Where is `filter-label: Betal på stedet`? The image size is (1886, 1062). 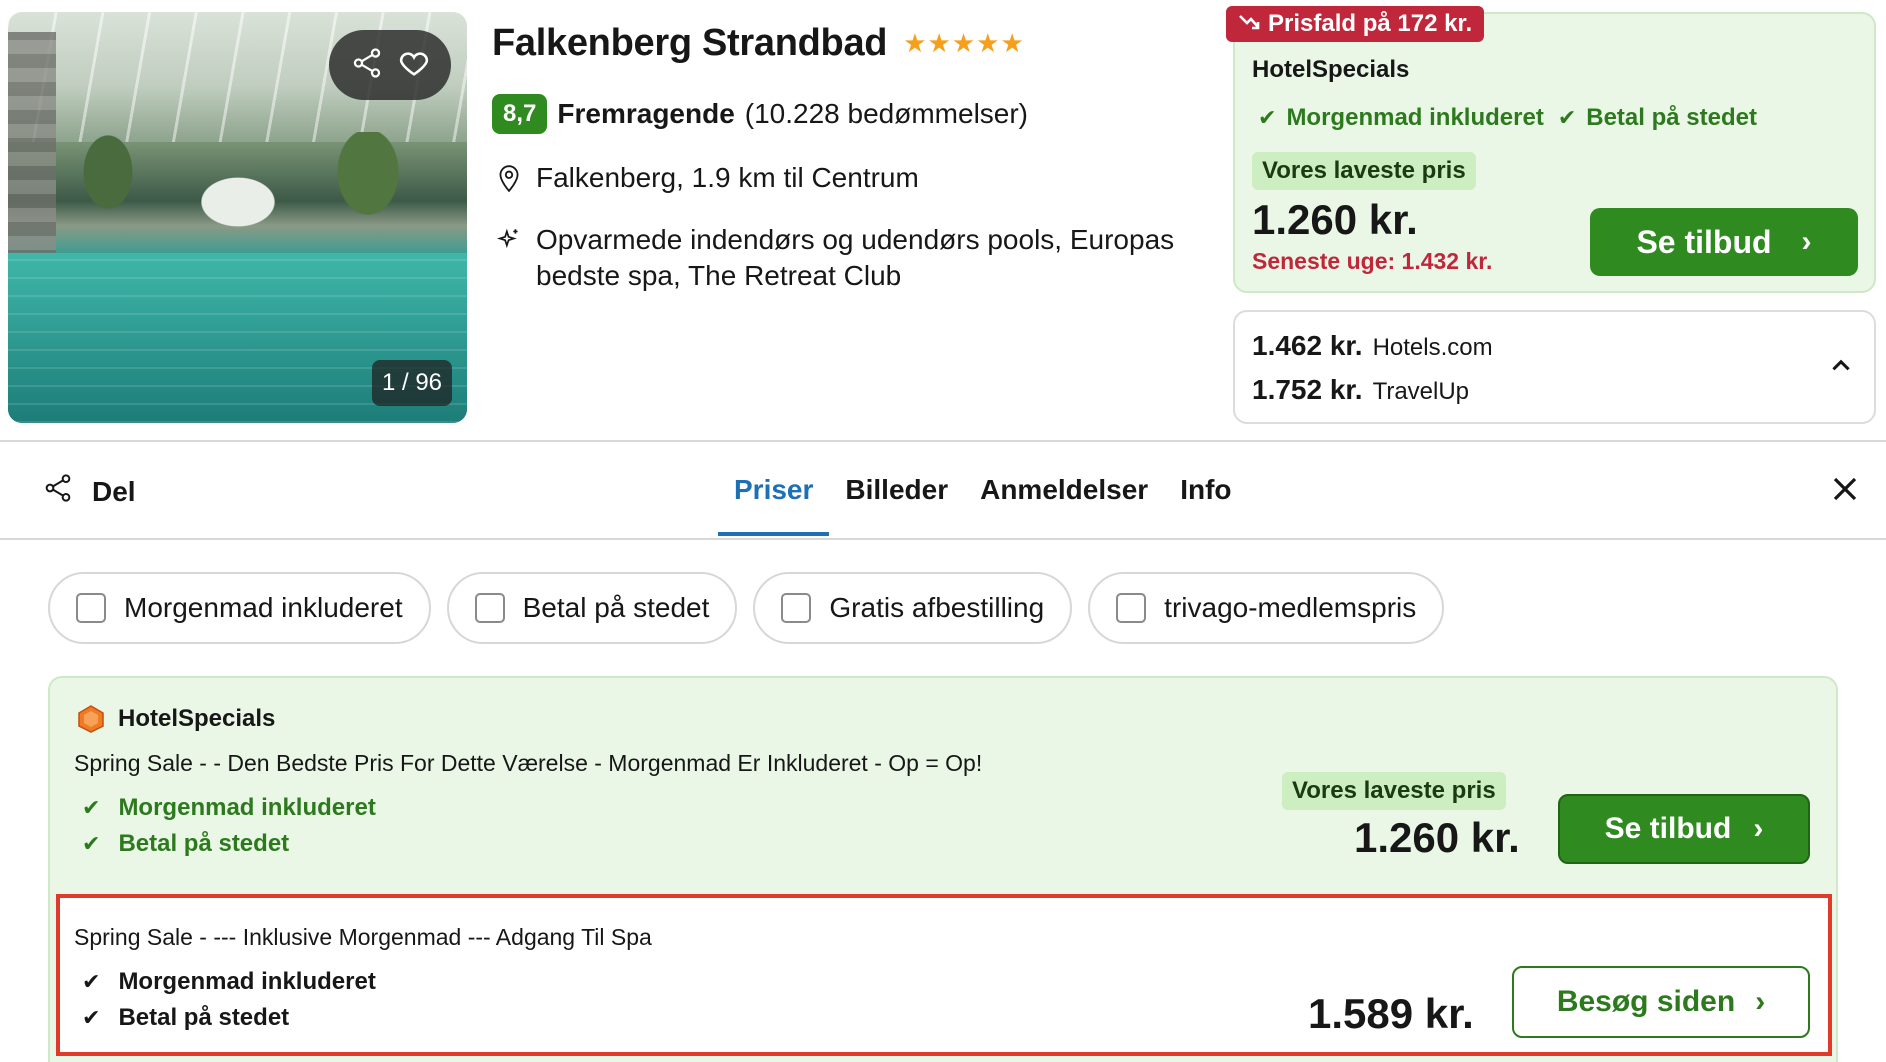
filter-label: Betal på stedet is located at coordinates (616, 607).